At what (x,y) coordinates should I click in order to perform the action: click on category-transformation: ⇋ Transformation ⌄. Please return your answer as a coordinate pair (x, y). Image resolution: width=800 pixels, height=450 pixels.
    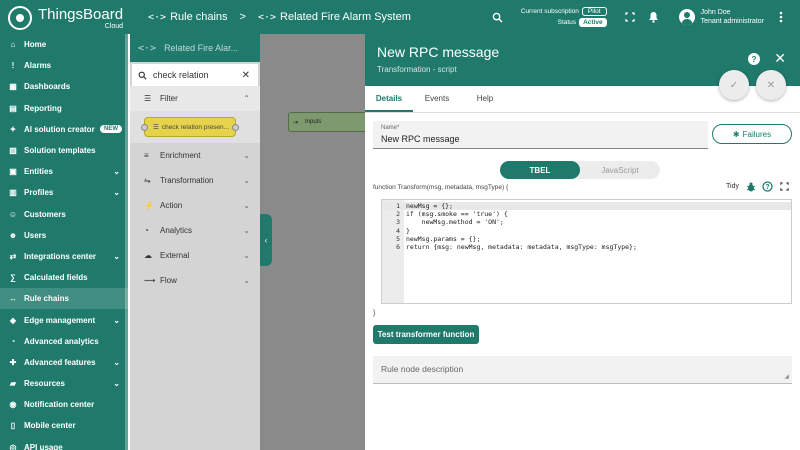
    Looking at the image, I should click on (195, 180).